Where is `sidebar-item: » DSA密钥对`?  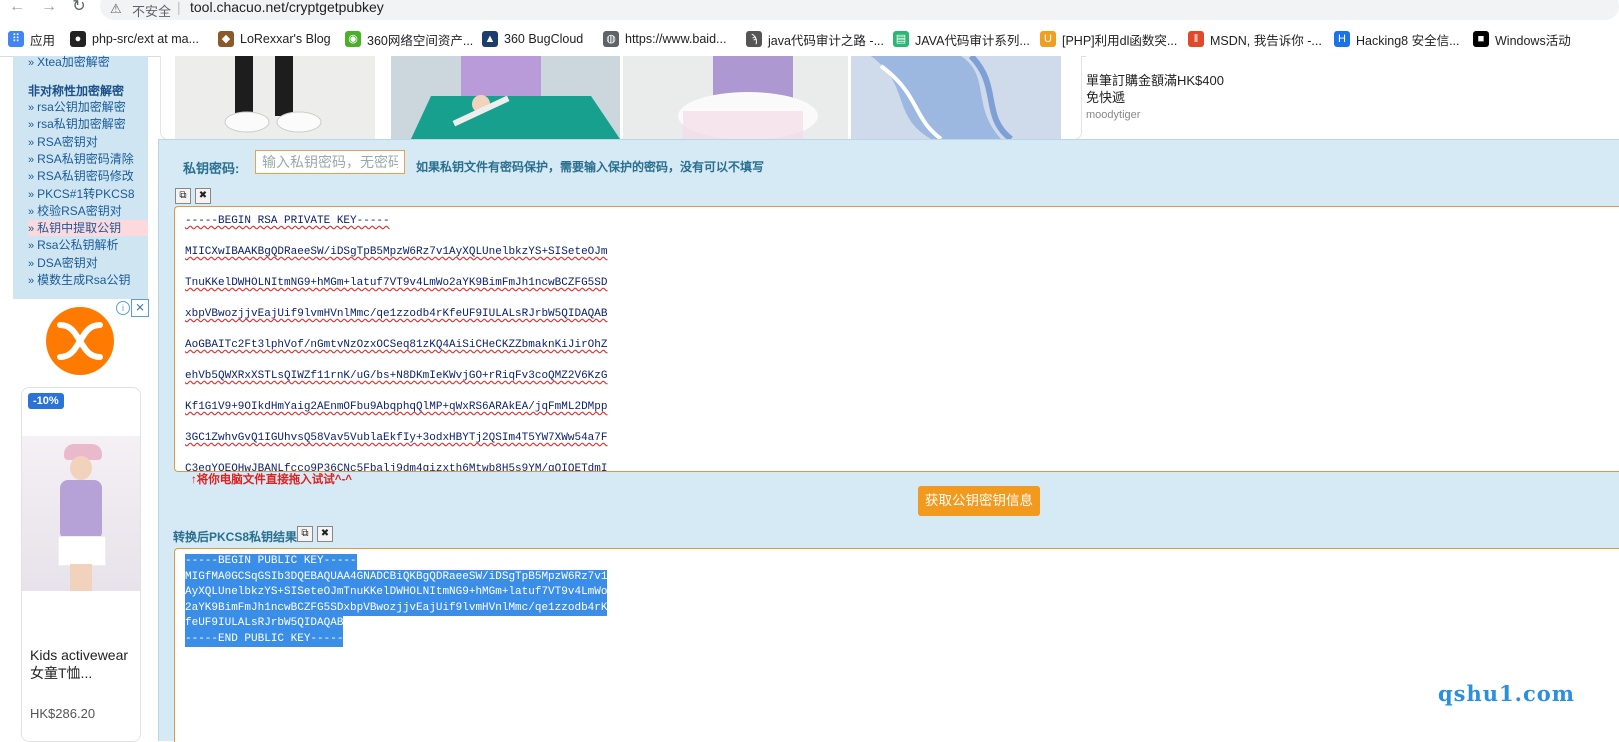 sidebar-item: » DSA密钥对 is located at coordinates (63, 263).